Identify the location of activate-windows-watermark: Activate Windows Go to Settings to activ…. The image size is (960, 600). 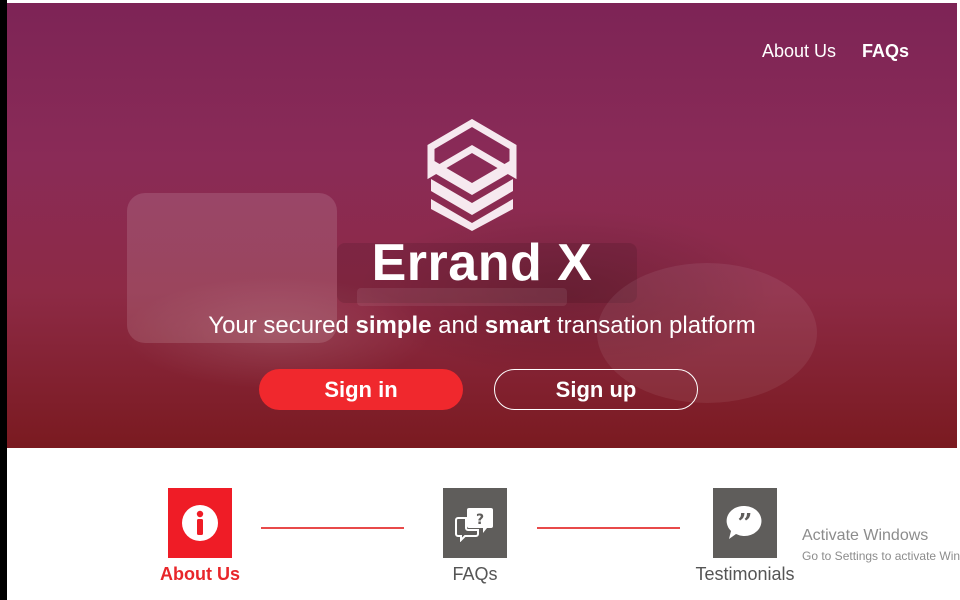
(881, 545).